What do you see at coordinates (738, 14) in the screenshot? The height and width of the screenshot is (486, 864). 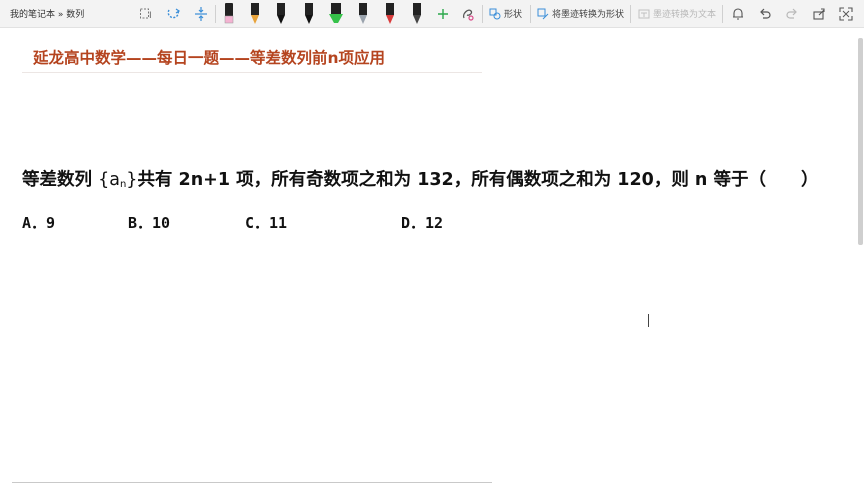 I see `bell-icon` at bounding box center [738, 14].